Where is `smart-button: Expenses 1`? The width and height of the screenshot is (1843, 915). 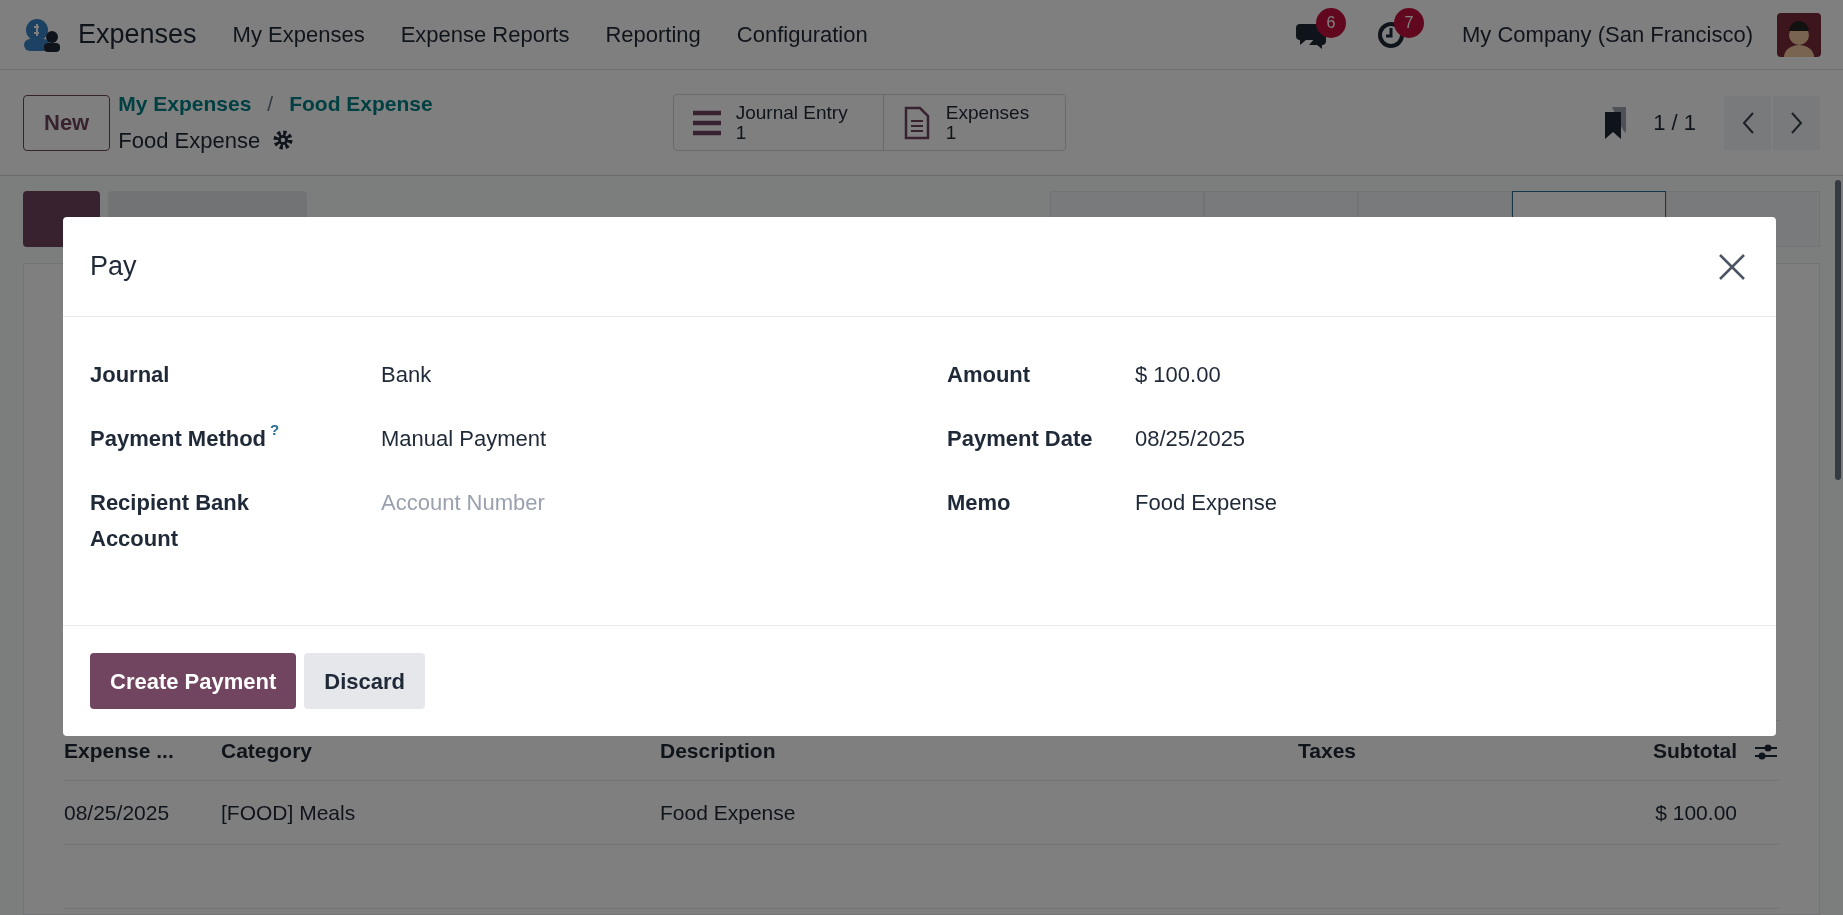 smart-button: Expenses 1 is located at coordinates (974, 122).